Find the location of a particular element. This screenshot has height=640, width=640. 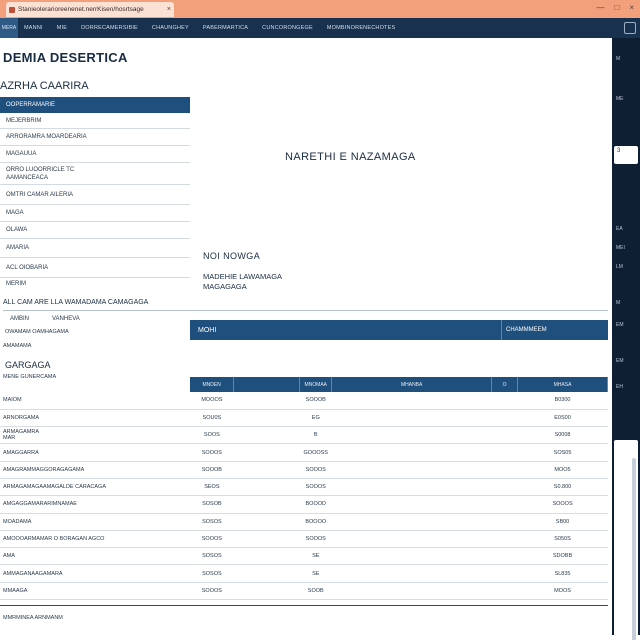

list-item: MEJERBRIM is located at coordinates (95, 121).